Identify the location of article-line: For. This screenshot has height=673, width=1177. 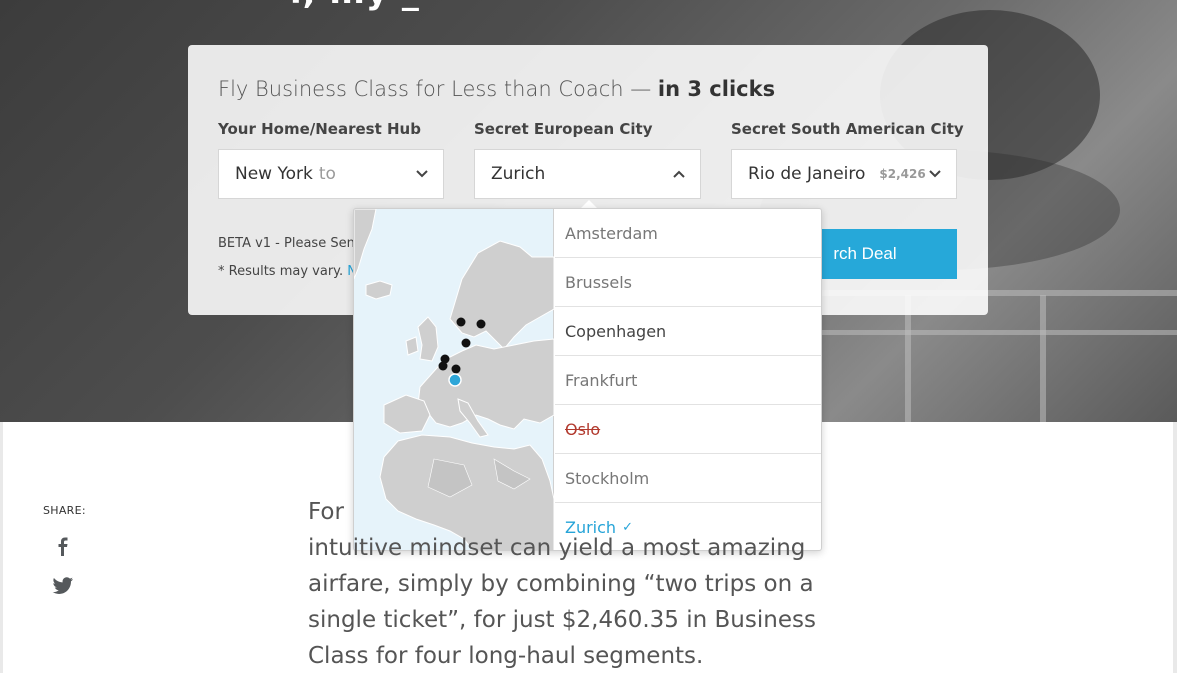
(326, 512).